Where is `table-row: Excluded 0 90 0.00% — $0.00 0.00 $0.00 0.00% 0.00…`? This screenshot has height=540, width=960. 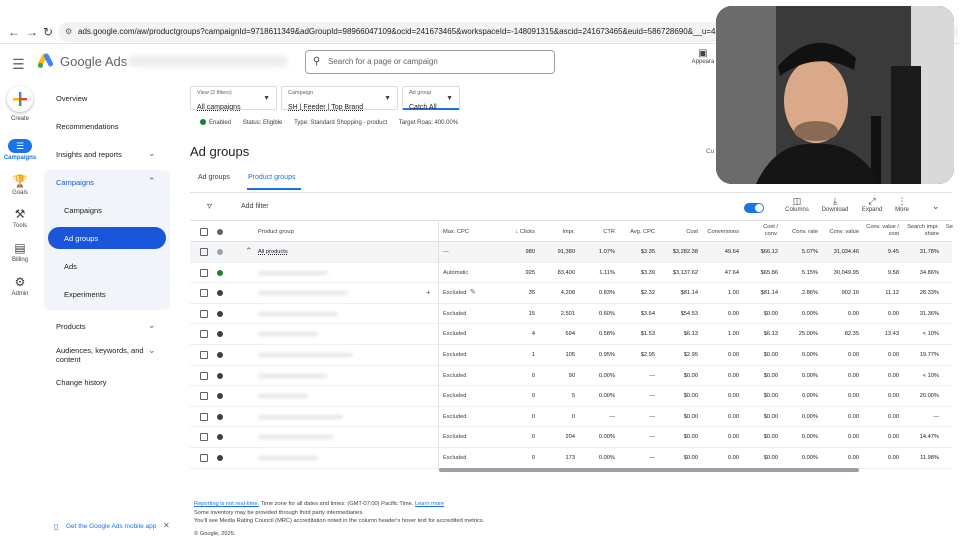
table-row: Excluded 0 90 0.00% — $0.00 0.00 $0.00 0.00% 0.00… is located at coordinates (571, 376).